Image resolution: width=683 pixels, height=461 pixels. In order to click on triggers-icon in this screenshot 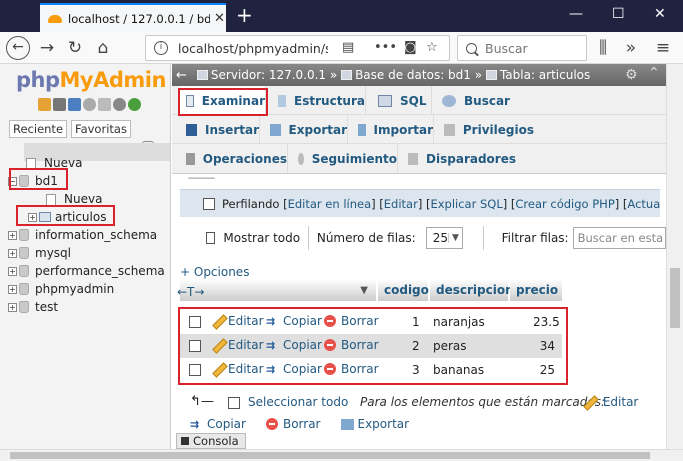, I will do `click(413, 158)`.